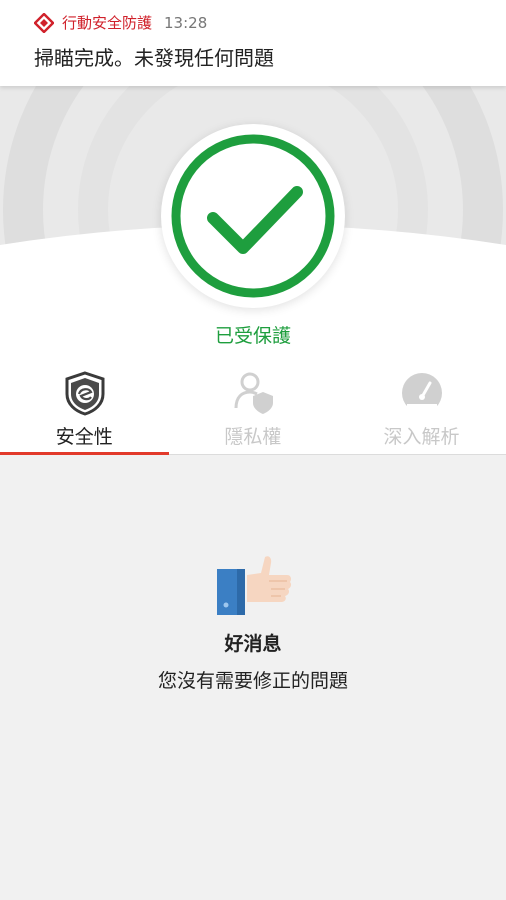 The image size is (506, 900). I want to click on thumbs-up-icon, so click(254, 585).